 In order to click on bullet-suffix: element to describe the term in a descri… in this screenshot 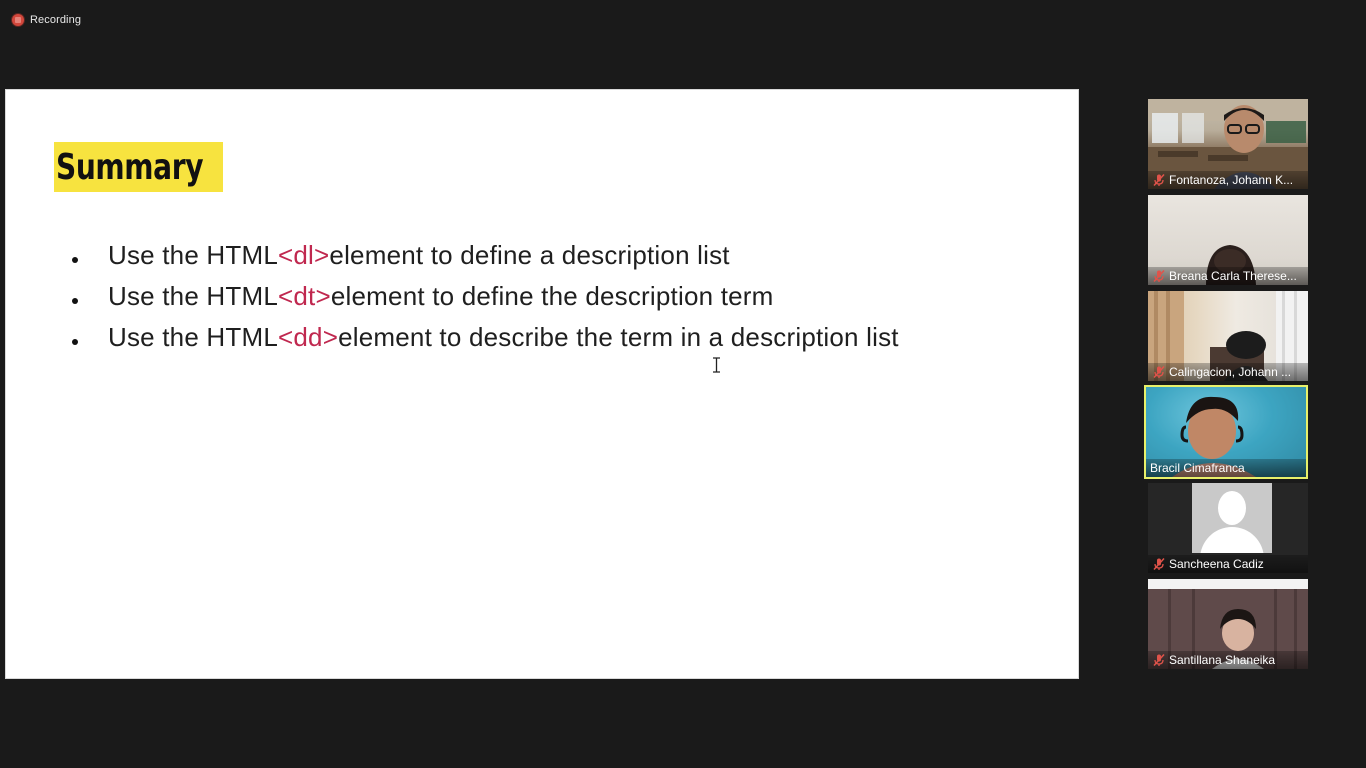, I will do `click(618, 337)`.